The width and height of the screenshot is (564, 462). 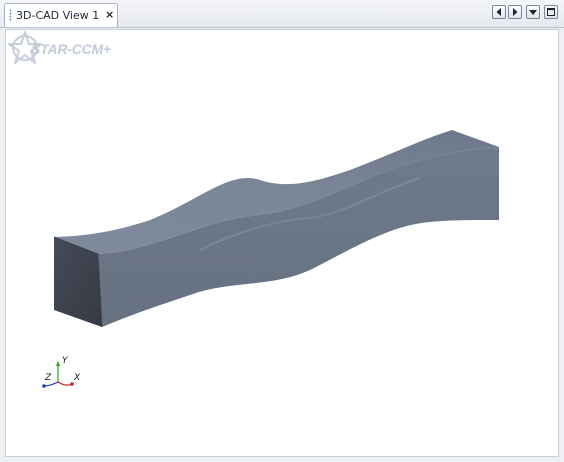 What do you see at coordinates (77, 378) in the screenshot?
I see `axis-x-label: X` at bounding box center [77, 378].